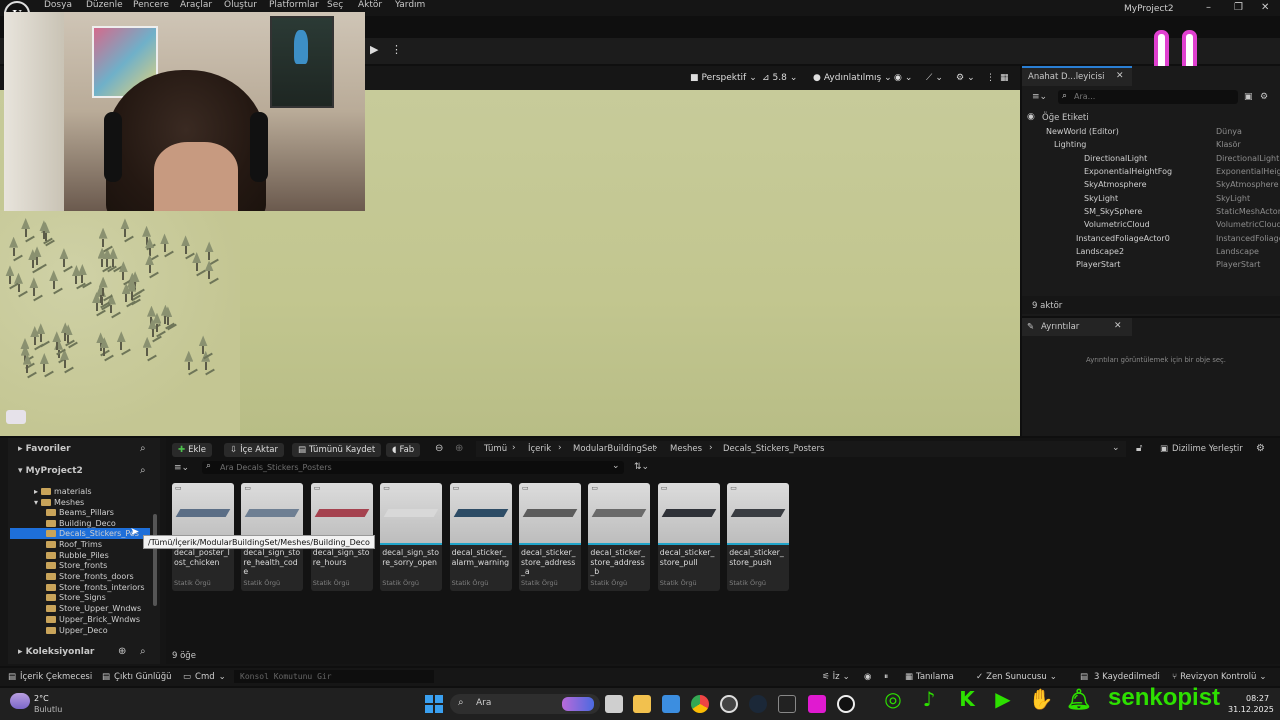  What do you see at coordinates (641, 467) in the screenshot?
I see `sort-icon: ⇅⌄` at bounding box center [641, 467].